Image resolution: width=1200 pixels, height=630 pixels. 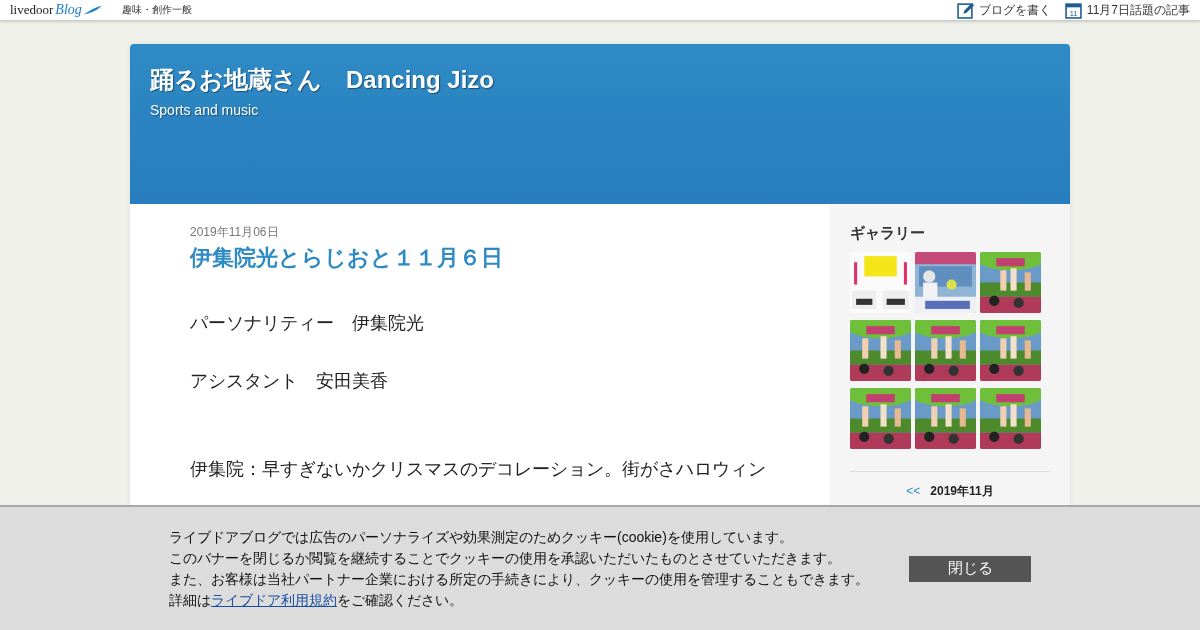 I want to click on write-blog-link: ブログを書く, so click(x=1003, y=10).